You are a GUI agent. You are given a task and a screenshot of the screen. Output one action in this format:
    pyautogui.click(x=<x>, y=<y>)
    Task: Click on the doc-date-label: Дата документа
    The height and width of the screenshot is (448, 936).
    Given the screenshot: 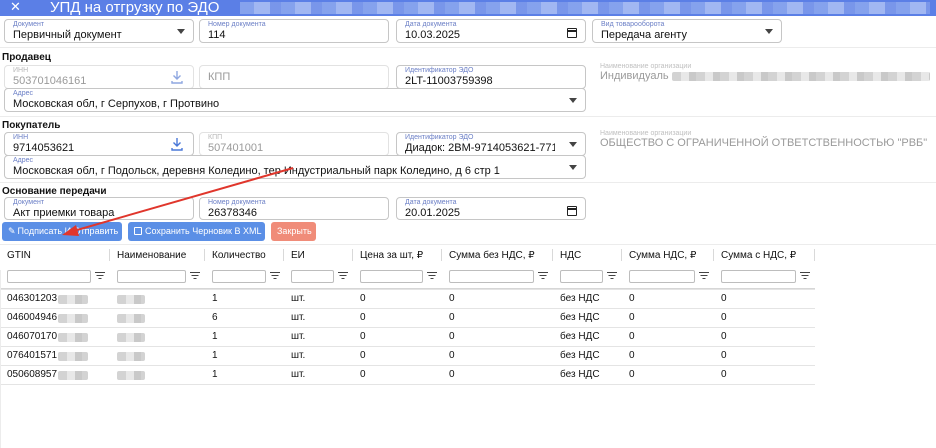 What is the action you would take?
    pyautogui.click(x=431, y=24)
    